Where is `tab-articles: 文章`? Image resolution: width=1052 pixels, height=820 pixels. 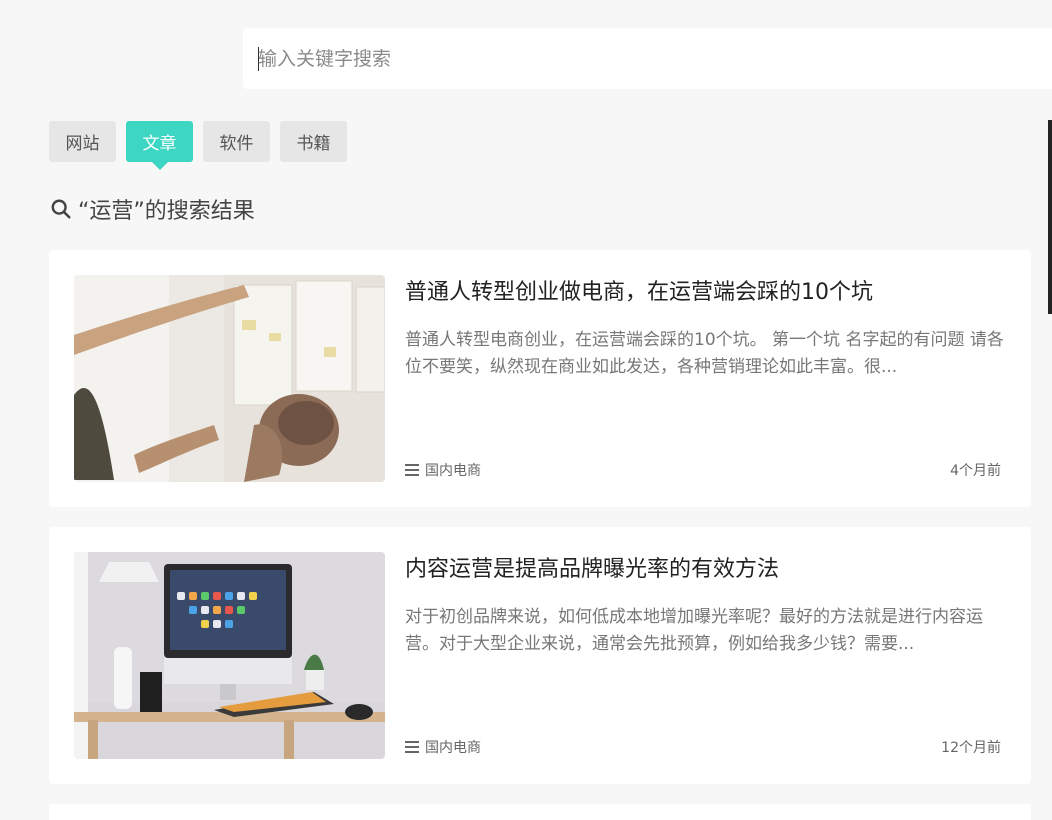
tab-articles: 文章 is located at coordinates (159, 145).